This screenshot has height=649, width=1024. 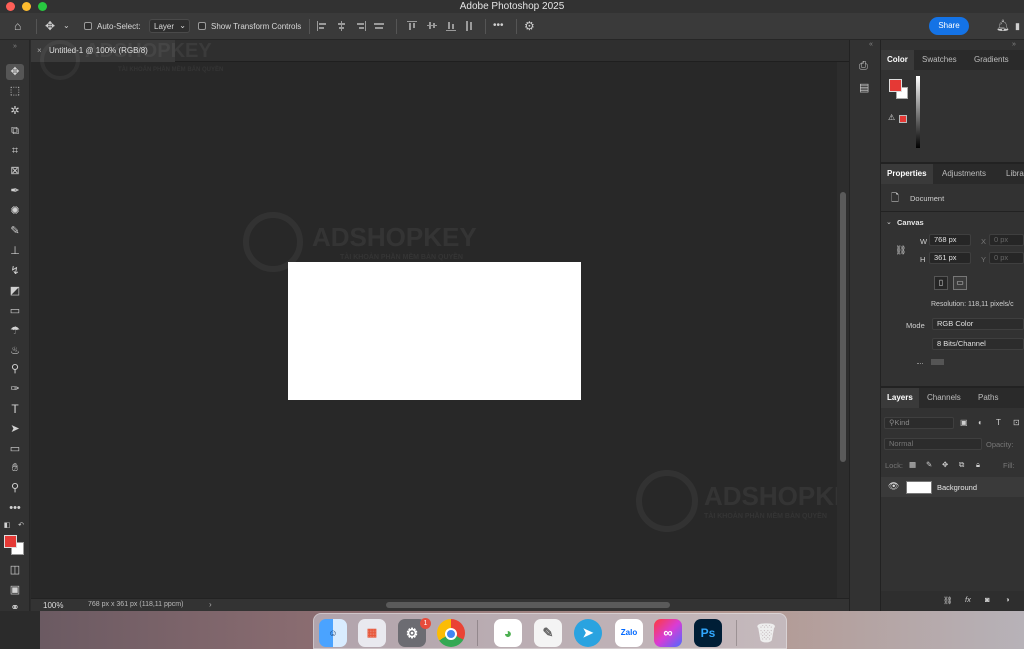 I want to click on vertical-scrollbar, so click(x=843, y=330).